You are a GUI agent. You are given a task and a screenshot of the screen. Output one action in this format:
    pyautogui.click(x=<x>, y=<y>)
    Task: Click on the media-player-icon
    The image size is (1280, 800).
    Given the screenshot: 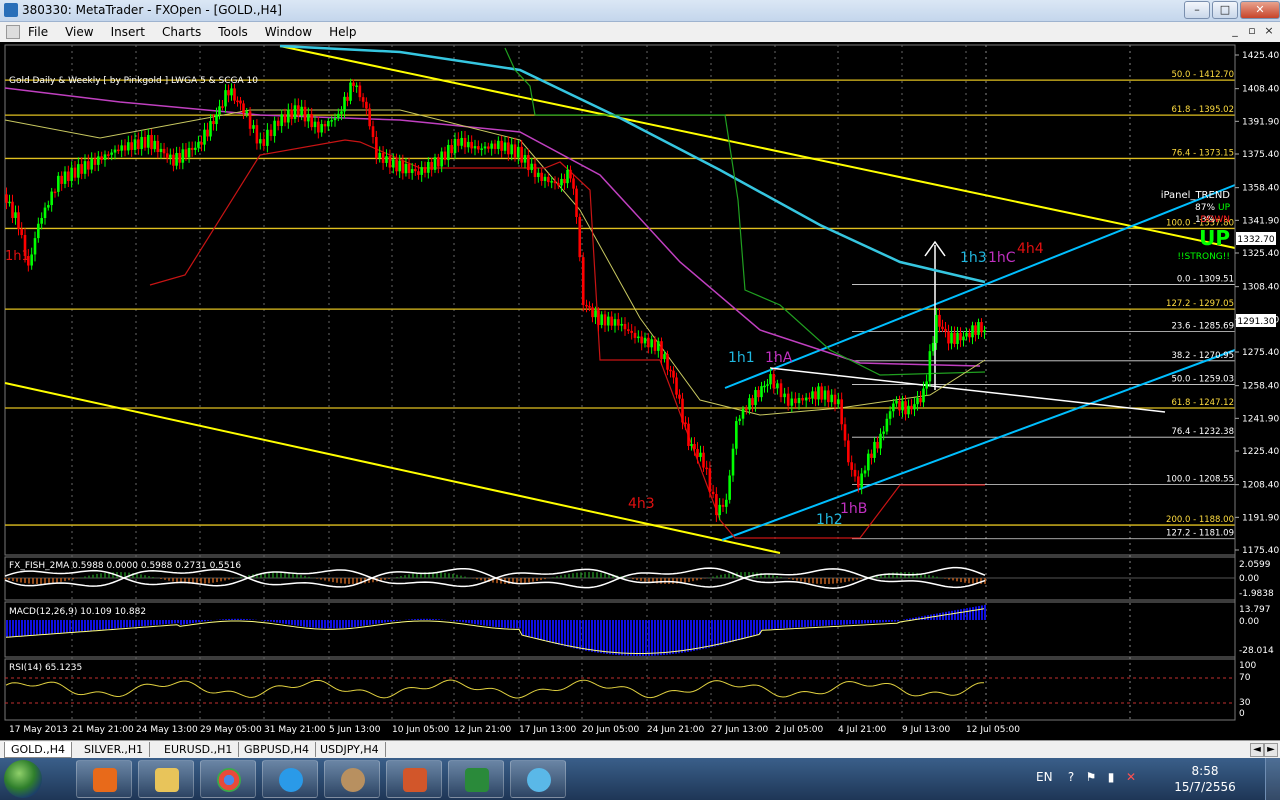 What is the action you would take?
    pyautogui.click(x=104, y=779)
    